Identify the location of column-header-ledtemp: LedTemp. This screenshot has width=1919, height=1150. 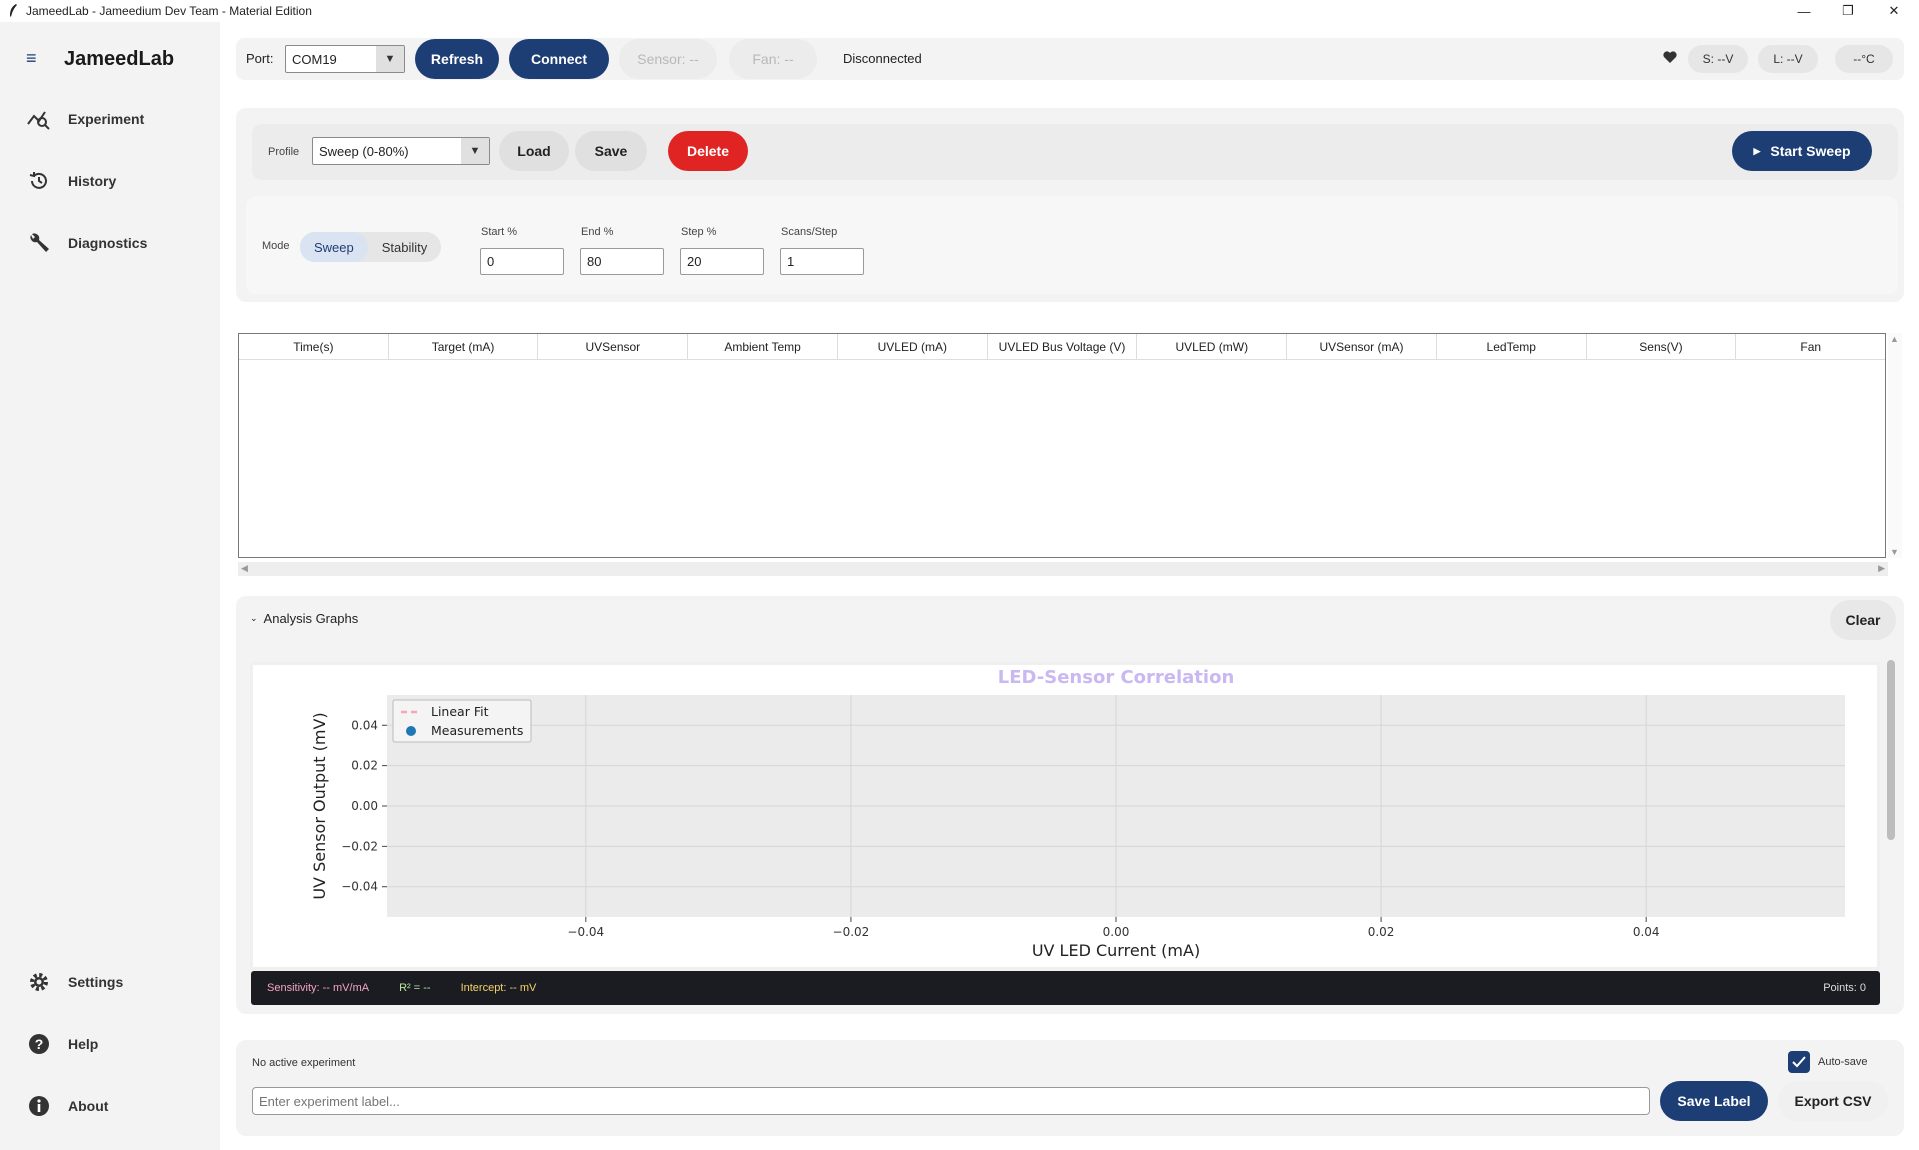
(1512, 346).